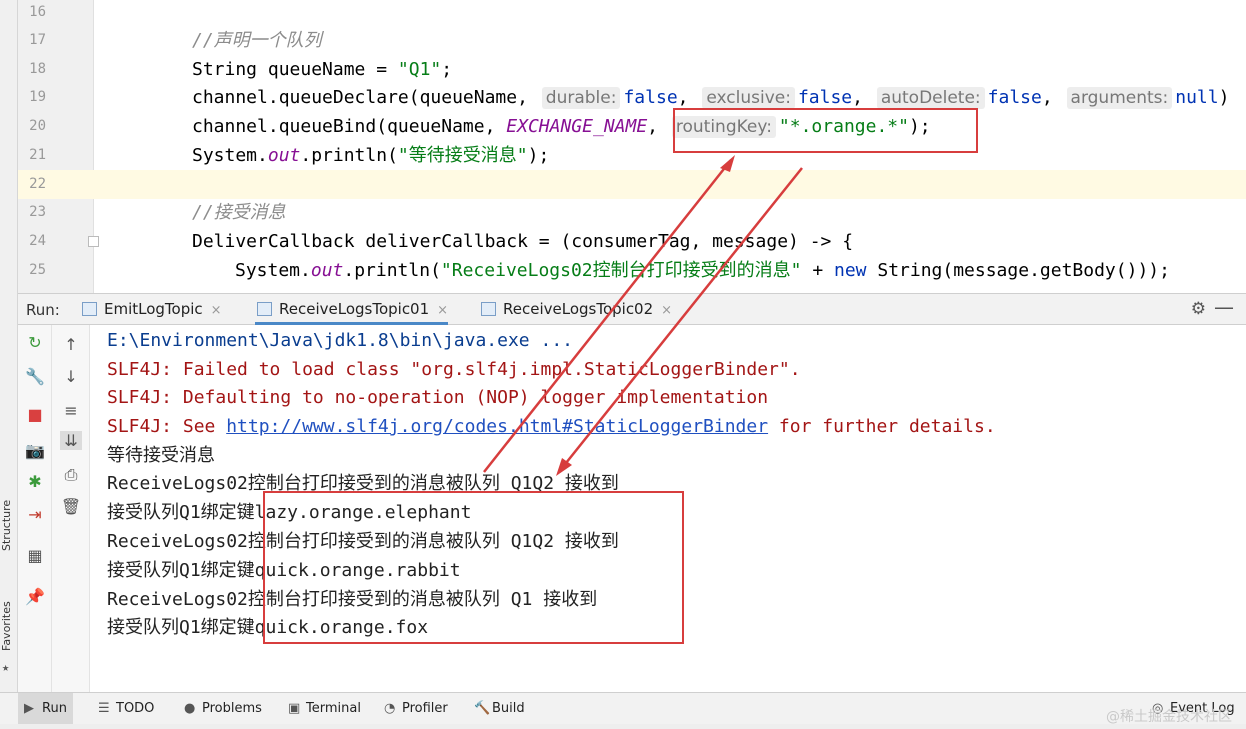 The width and height of the screenshot is (1246, 729). Describe the element at coordinates (104, 708) in the screenshot. I see `list-icon: ☰` at that location.